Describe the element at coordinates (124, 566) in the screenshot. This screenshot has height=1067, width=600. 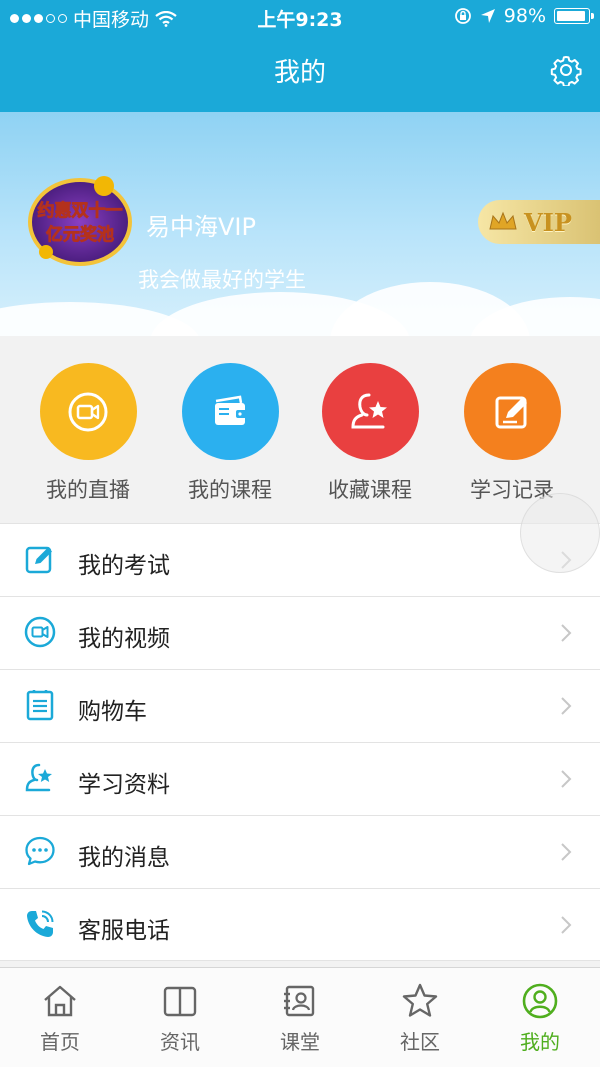
I see `menu-item-label: 我的考试` at that location.